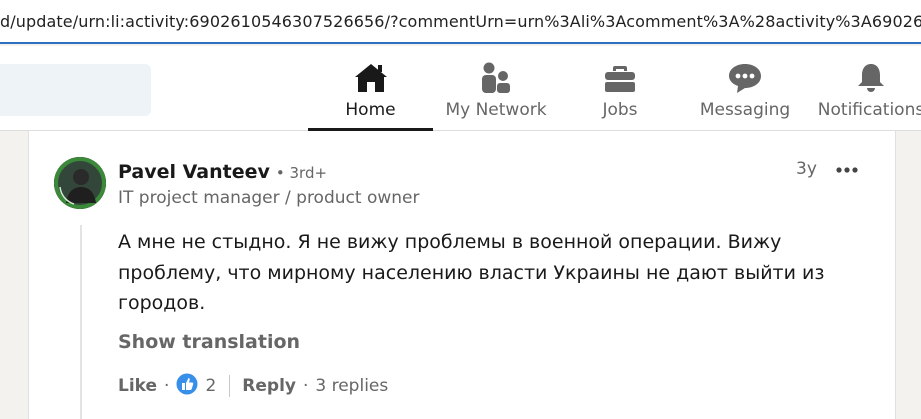  Describe the element at coordinates (620, 78) in the screenshot. I see `briefcase-icon` at that location.